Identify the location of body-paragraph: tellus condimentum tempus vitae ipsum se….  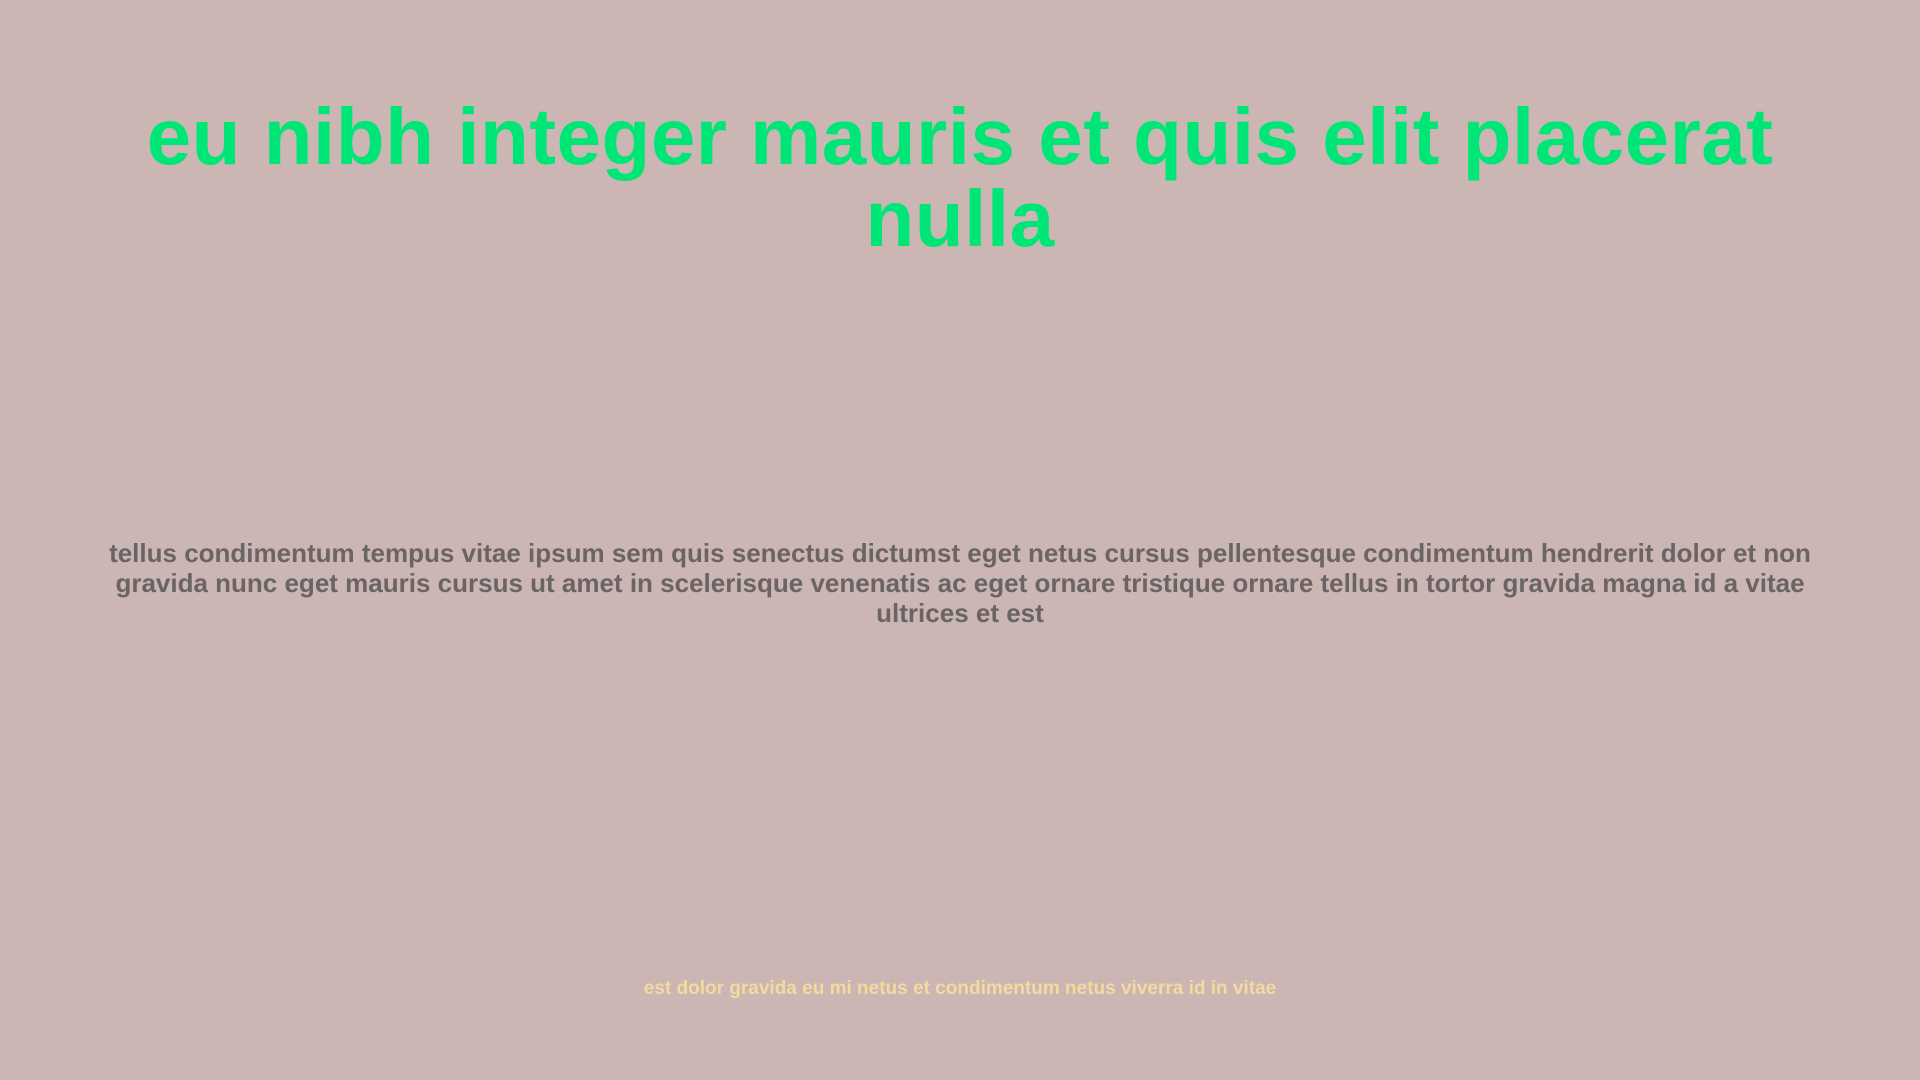
(960, 583).